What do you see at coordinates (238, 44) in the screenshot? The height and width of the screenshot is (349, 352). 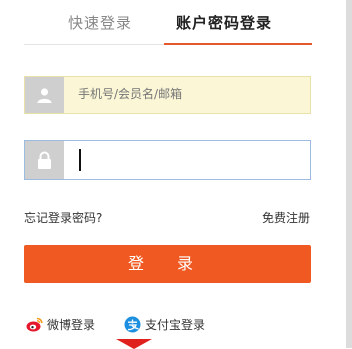 I see `active-tab-indicator` at bounding box center [238, 44].